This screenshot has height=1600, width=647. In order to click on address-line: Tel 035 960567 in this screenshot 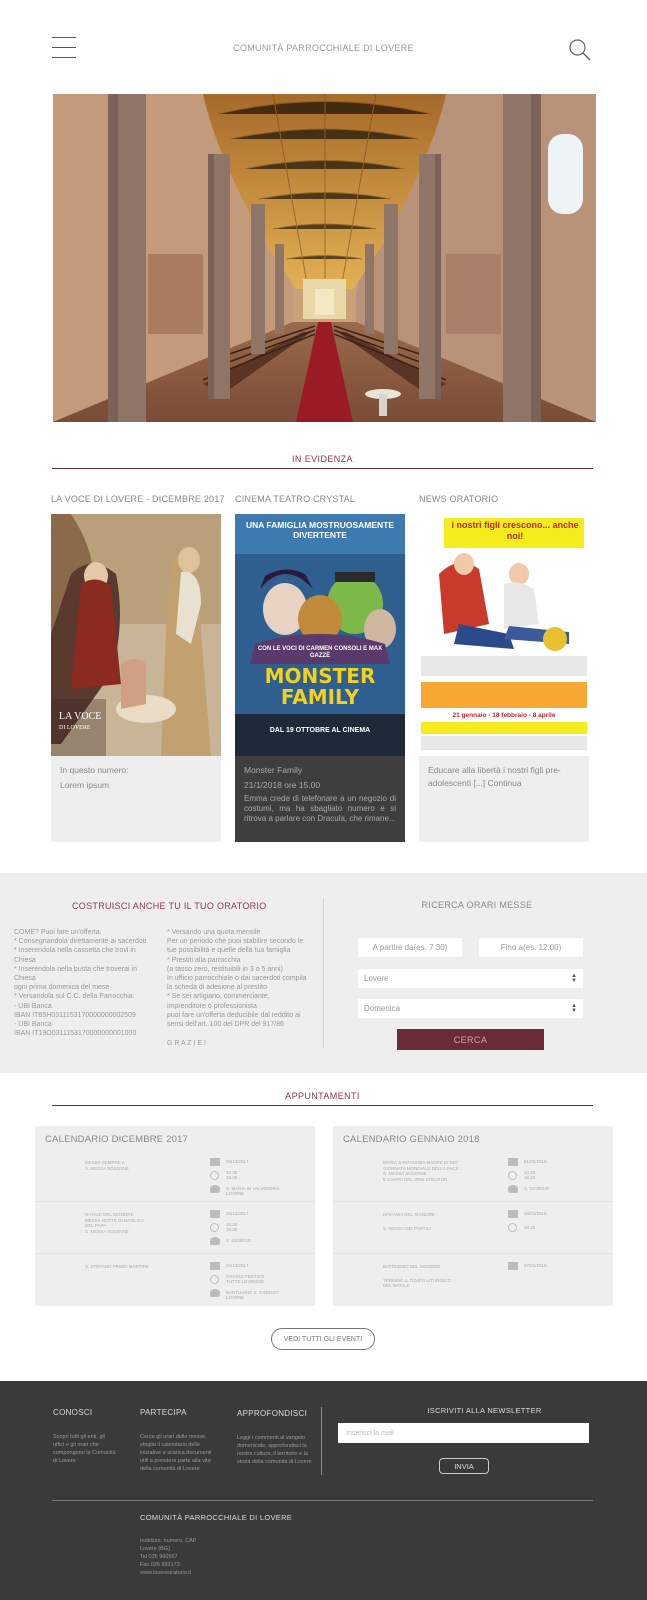, I will do `click(159, 1557)`.